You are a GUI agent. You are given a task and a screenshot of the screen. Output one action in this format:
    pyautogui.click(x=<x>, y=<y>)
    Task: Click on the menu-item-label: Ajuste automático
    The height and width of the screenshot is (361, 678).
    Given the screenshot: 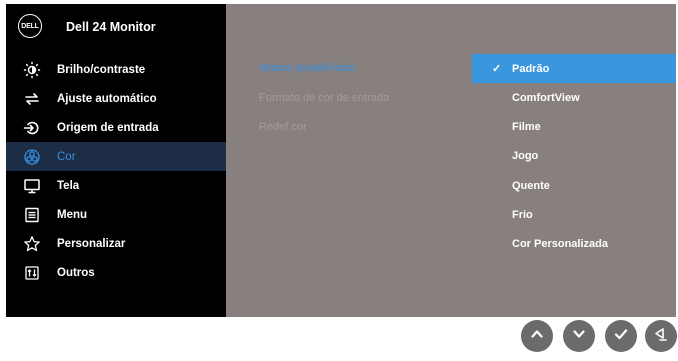 What is the action you would take?
    pyautogui.click(x=107, y=98)
    